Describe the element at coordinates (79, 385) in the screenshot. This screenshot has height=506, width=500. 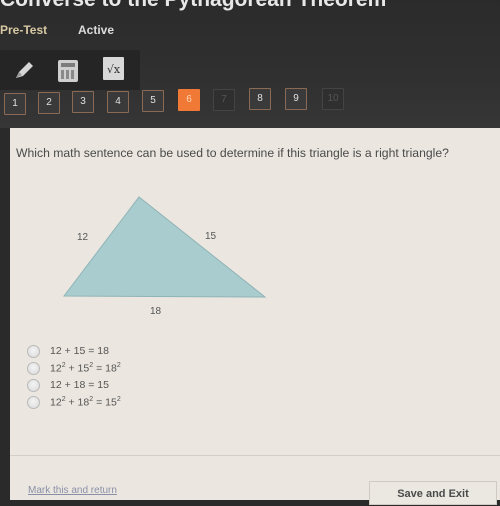
I see `answer-option-text: 12 + 18 = 15` at that location.